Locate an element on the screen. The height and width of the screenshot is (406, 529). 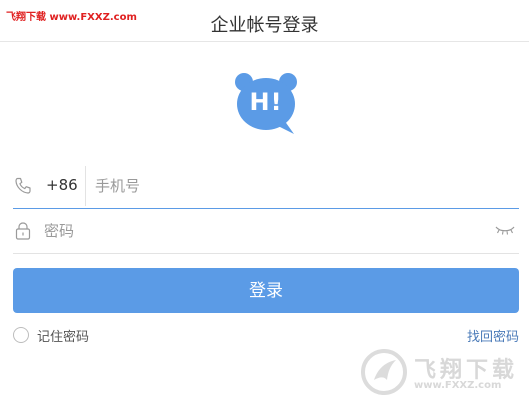
phone-input is located at coordinates (295, 186).